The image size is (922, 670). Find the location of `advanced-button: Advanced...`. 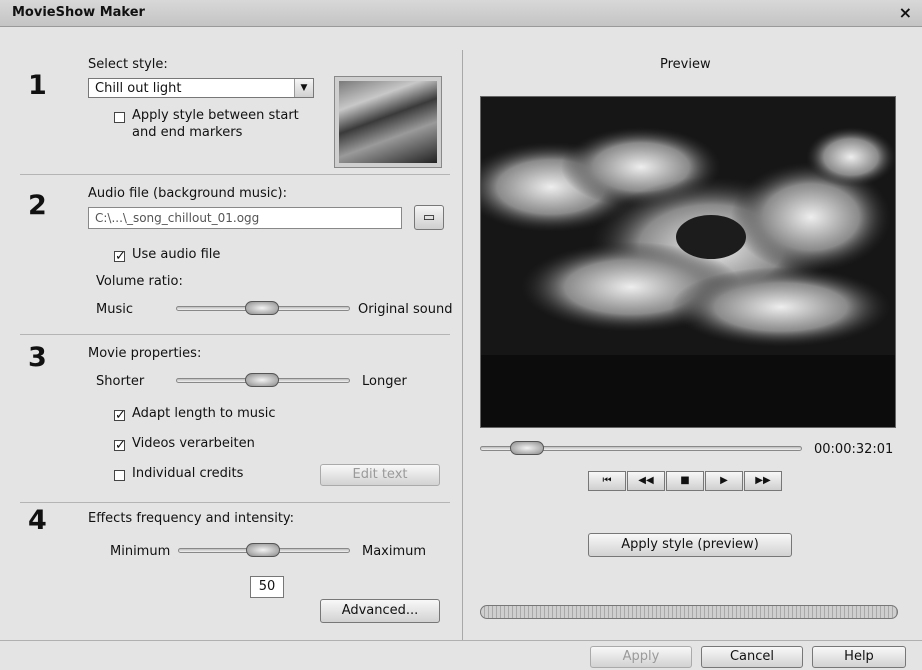

advanced-button: Advanced... is located at coordinates (380, 611).